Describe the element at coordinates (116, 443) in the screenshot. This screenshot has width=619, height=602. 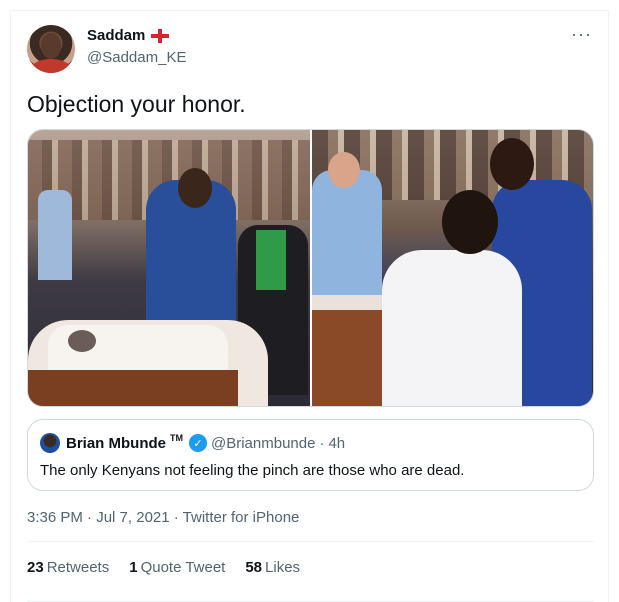
I see `quoted-author-name: Brian Mbunde` at that location.